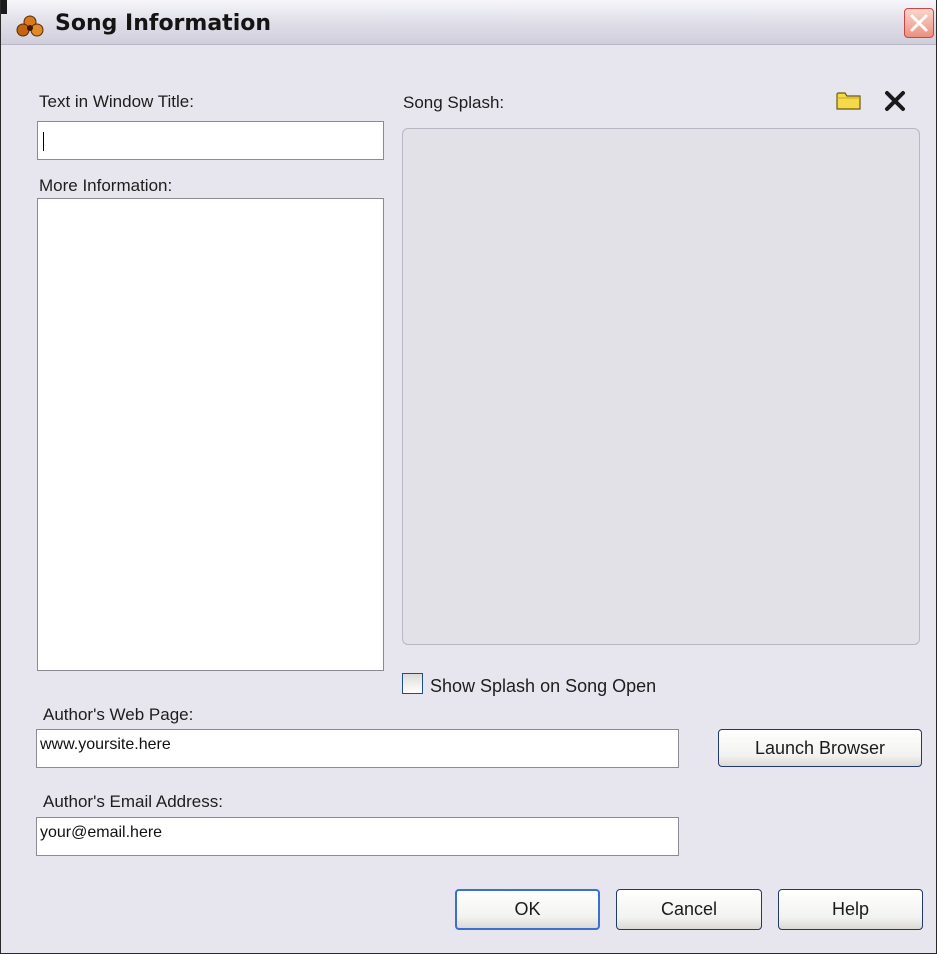 The image size is (937, 954). Describe the element at coordinates (849, 102) in the screenshot. I see `folder-icon` at that location.